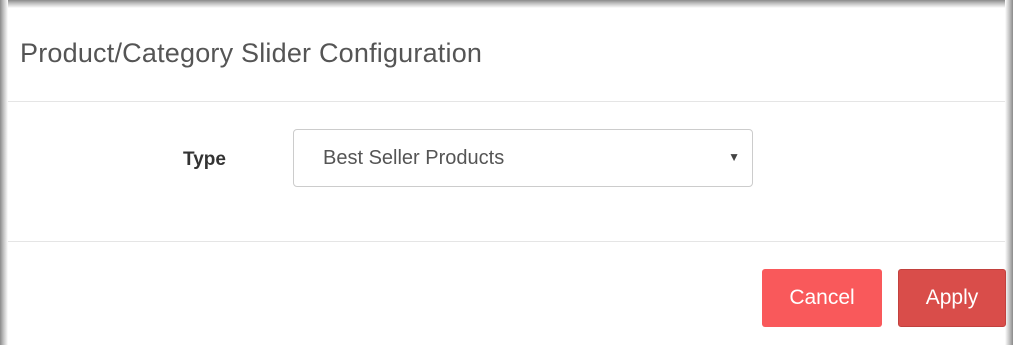 This screenshot has height=345, width=1013. I want to click on type-select-value: Best Seller Products, so click(414, 158).